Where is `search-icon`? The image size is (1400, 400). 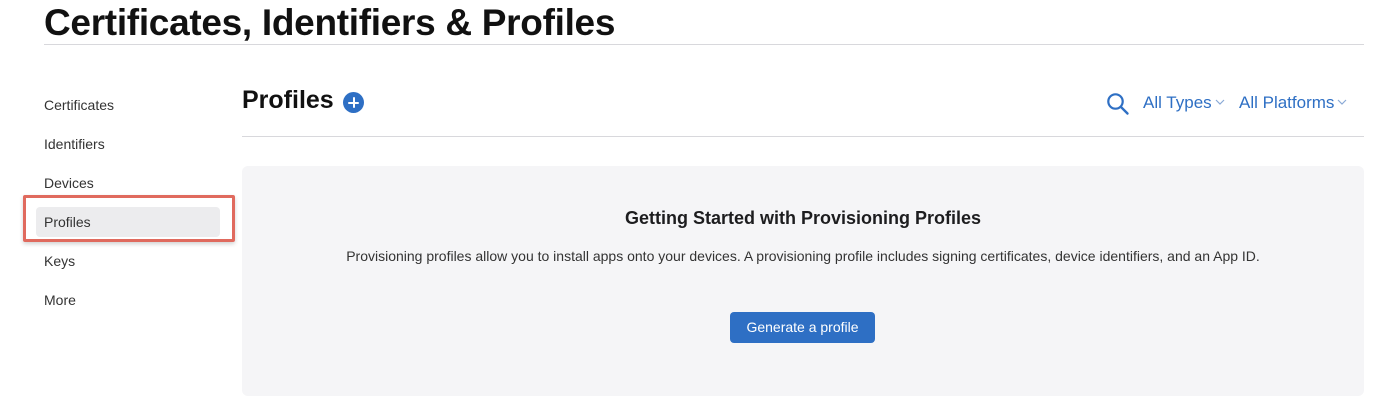 search-icon is located at coordinates (1118, 104).